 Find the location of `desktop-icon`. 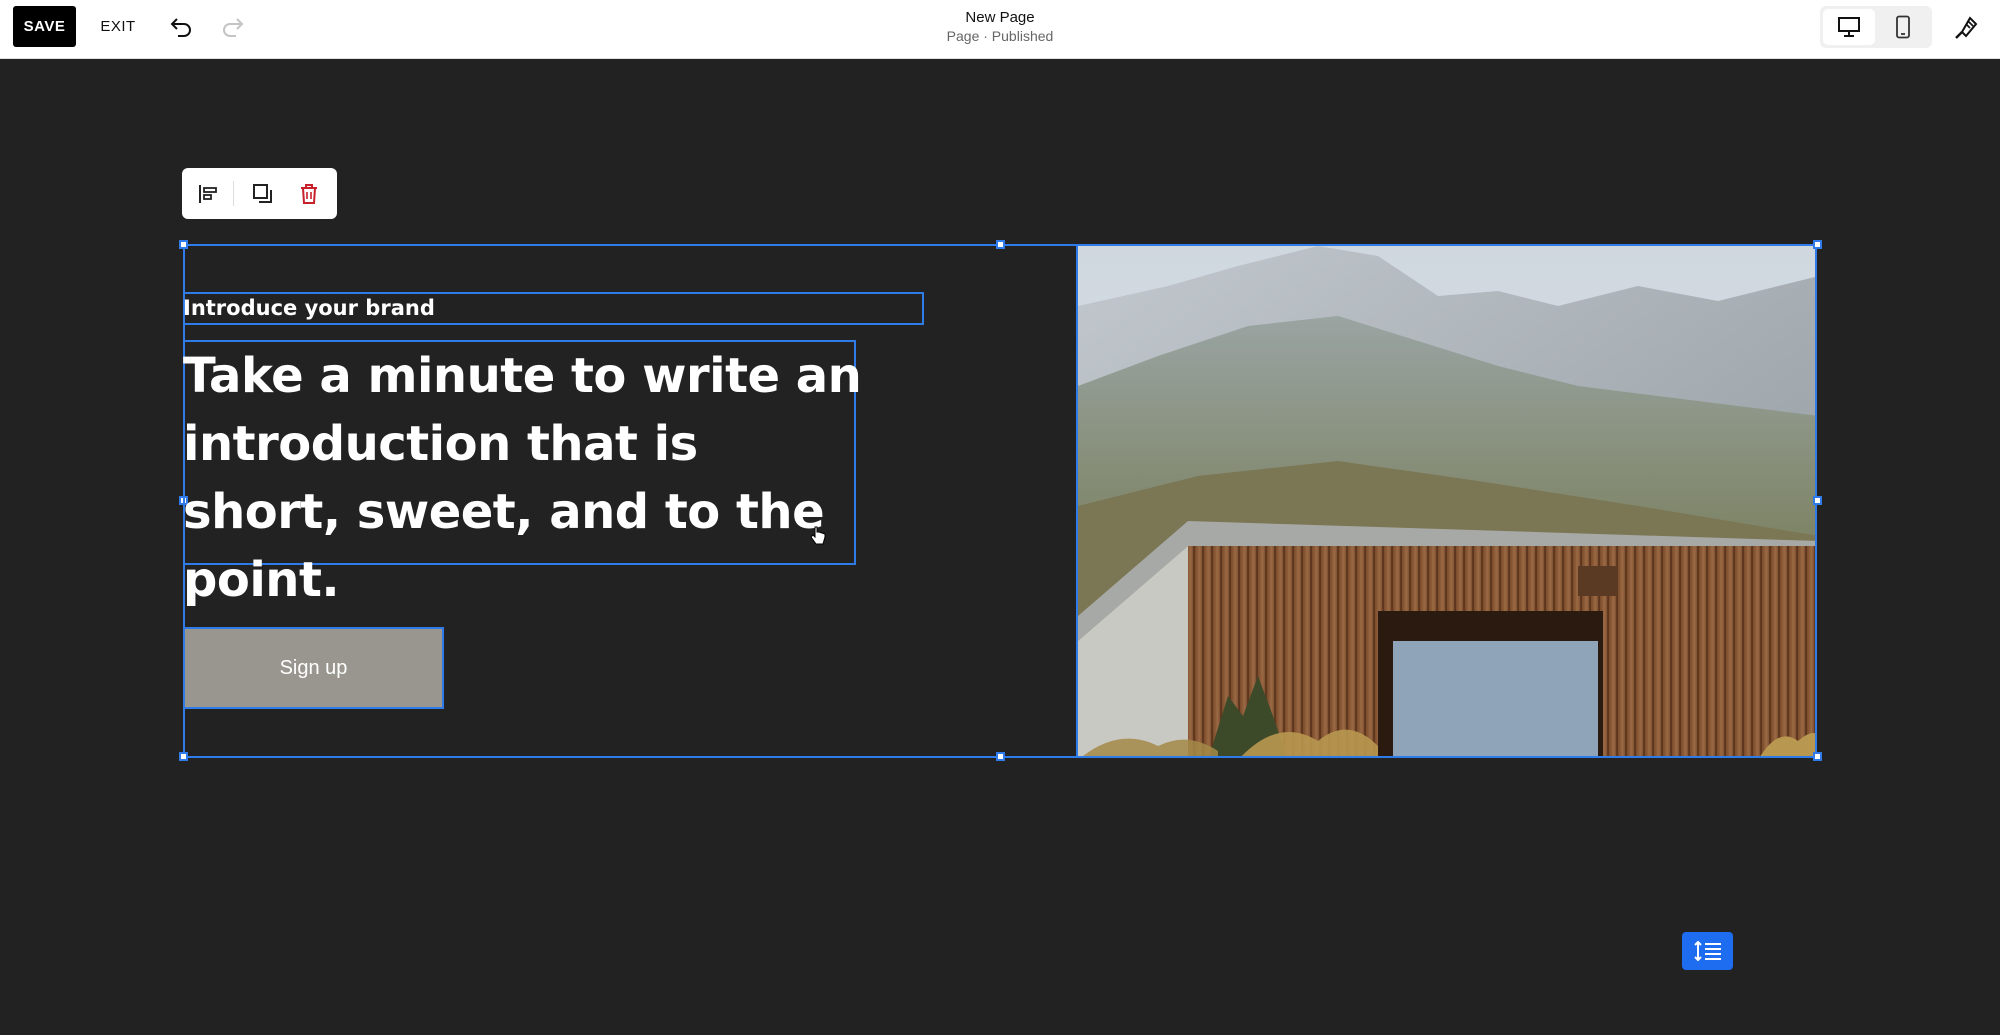

desktop-icon is located at coordinates (1849, 27).